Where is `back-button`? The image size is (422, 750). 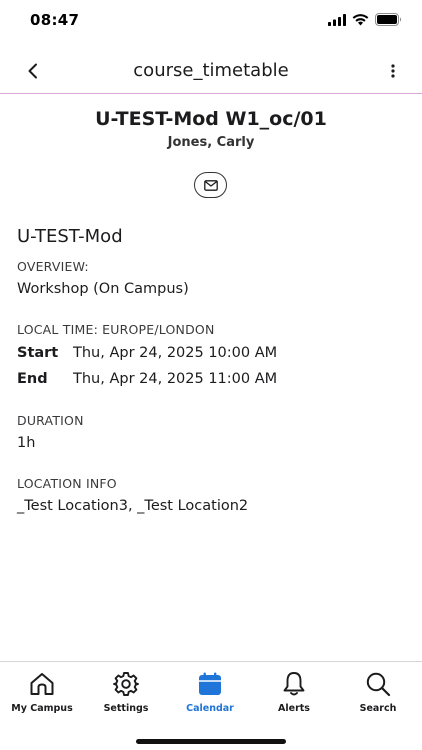
back-button is located at coordinates (33, 71).